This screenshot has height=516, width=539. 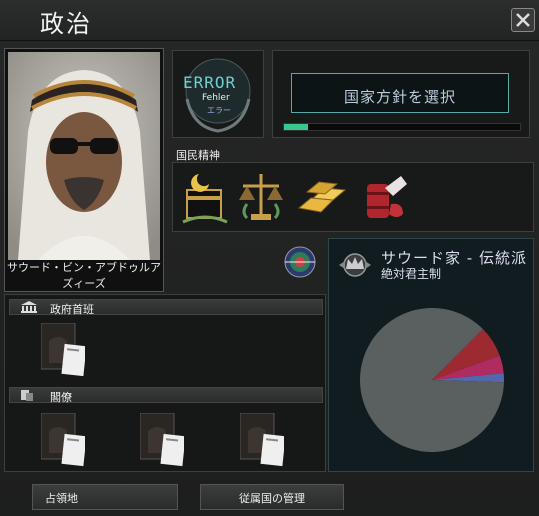 I want to click on title-bar: 政治, so click(x=269, y=20).